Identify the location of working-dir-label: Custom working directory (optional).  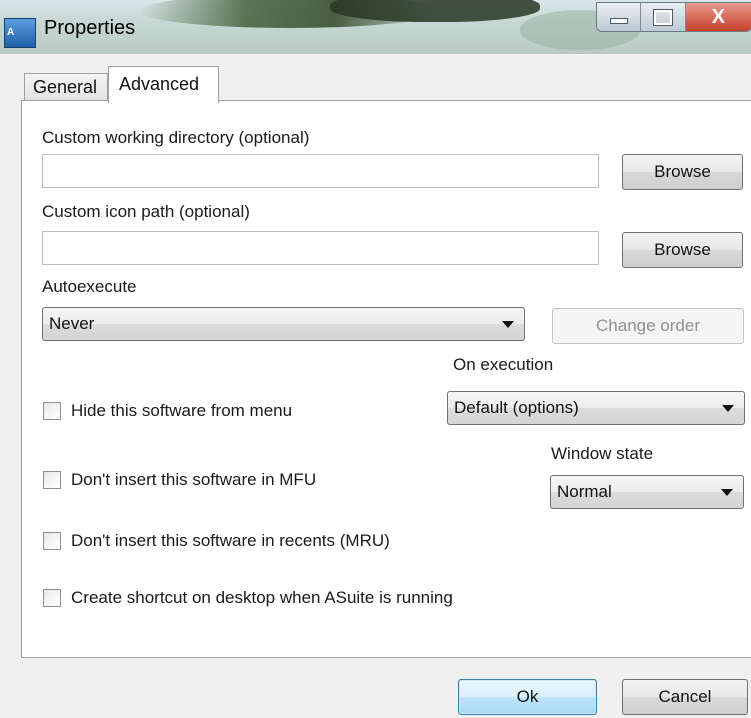
(176, 137).